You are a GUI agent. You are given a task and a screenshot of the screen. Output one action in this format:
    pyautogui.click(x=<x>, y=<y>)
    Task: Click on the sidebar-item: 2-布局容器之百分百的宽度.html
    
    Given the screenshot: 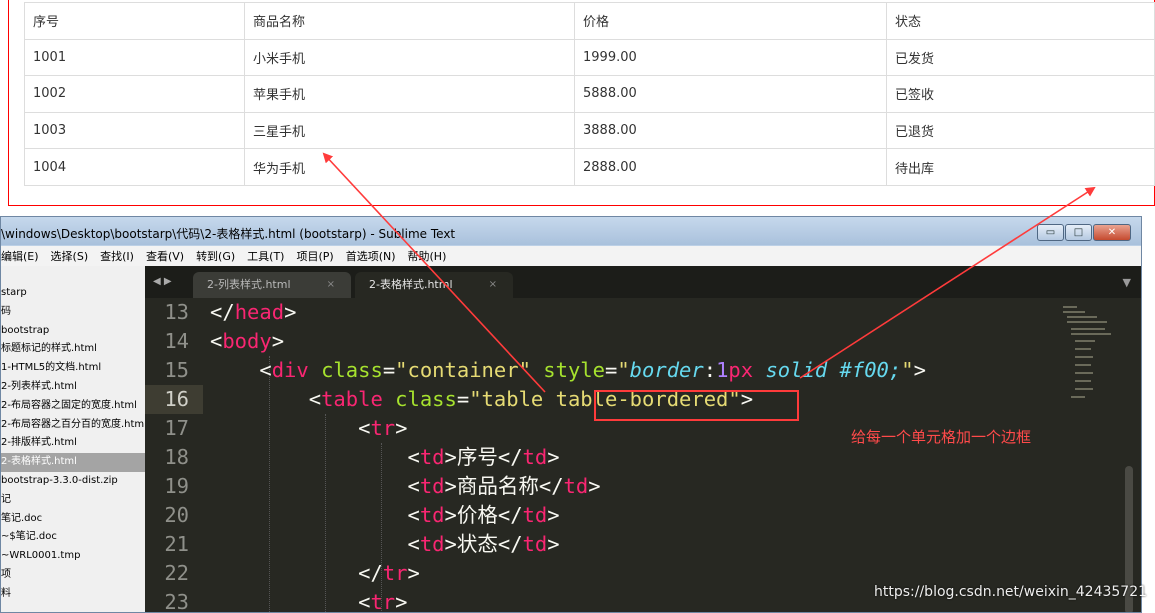 What is the action you would take?
    pyautogui.click(x=73, y=425)
    